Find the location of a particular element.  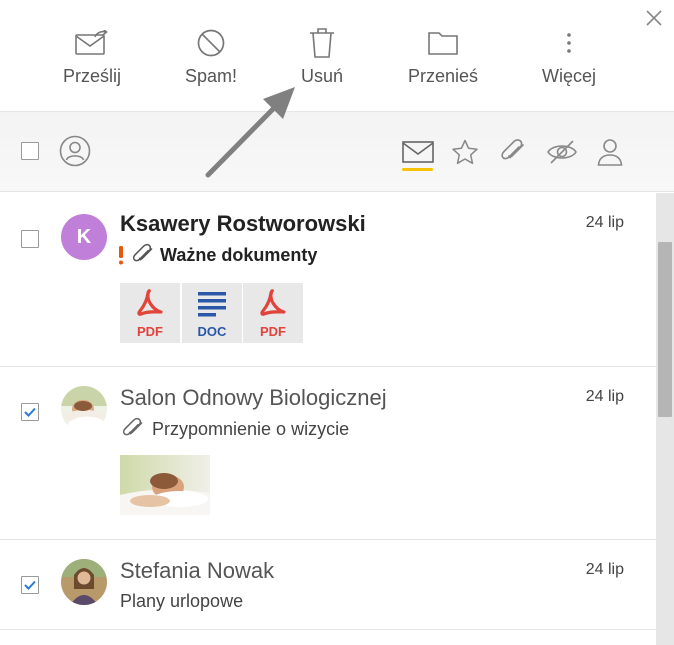

more-label: Więcej is located at coordinates (568, 76).